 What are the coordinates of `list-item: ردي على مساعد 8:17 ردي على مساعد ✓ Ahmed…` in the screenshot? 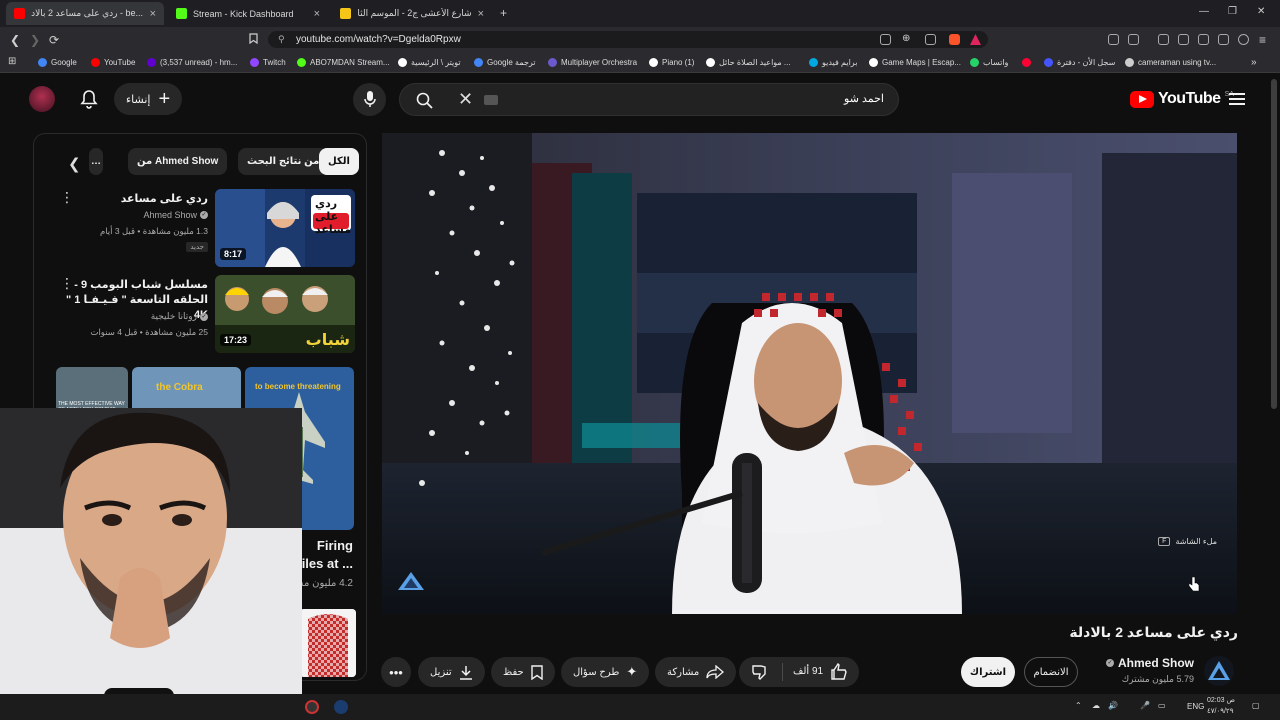 It's located at (200, 230).